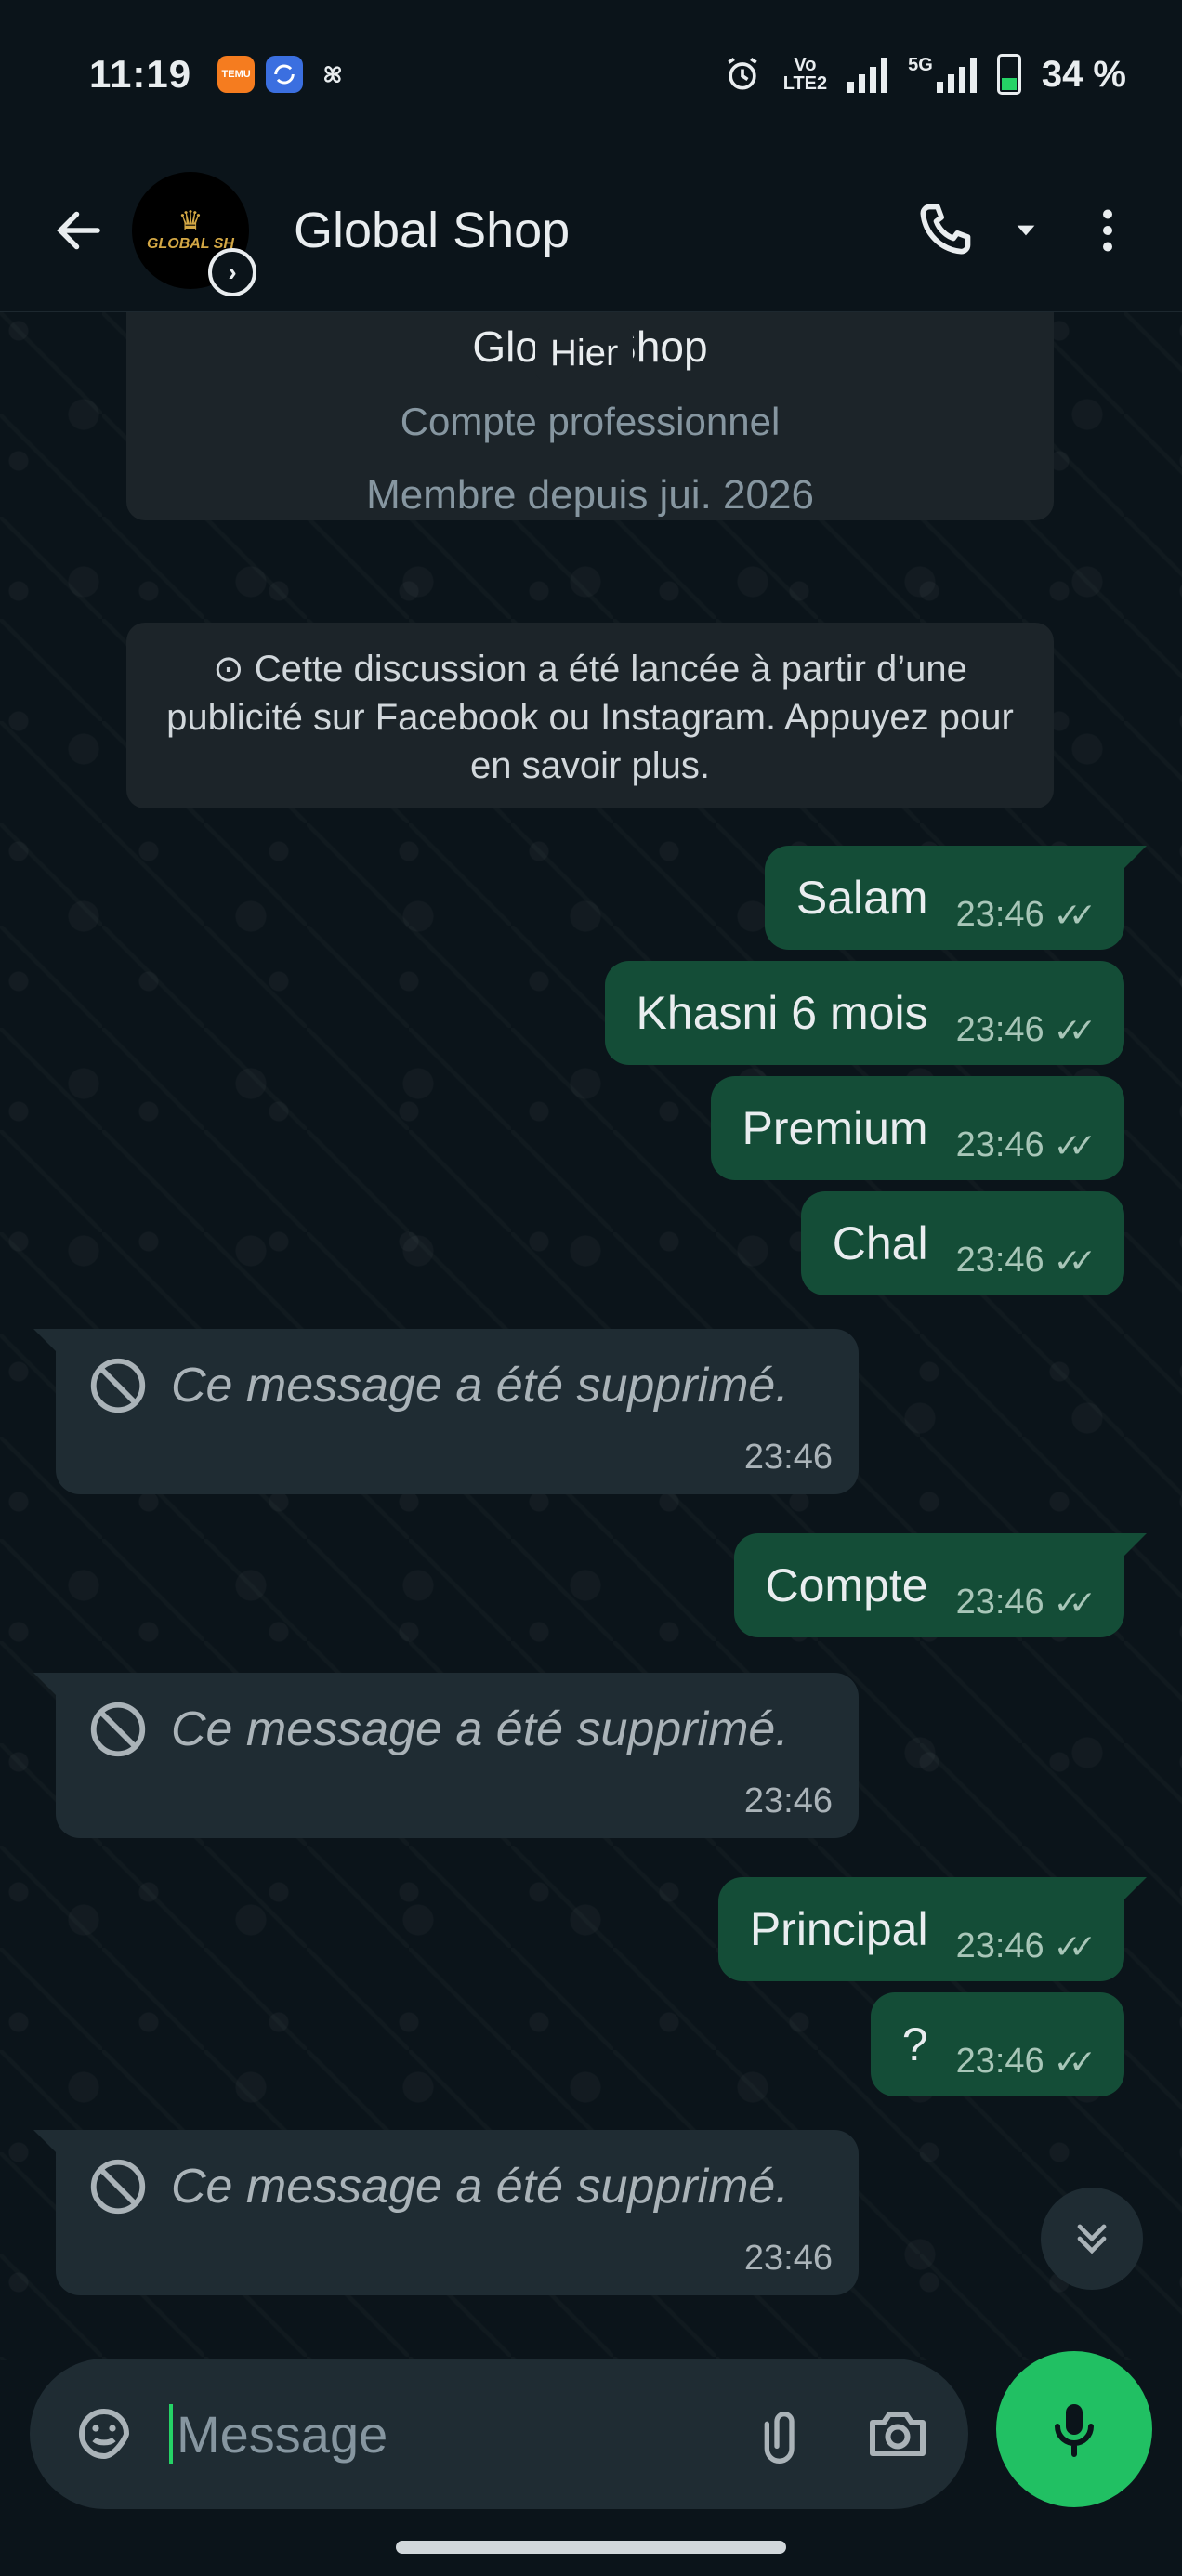  Describe the element at coordinates (401, 2433) in the screenshot. I see `message-input` at that location.